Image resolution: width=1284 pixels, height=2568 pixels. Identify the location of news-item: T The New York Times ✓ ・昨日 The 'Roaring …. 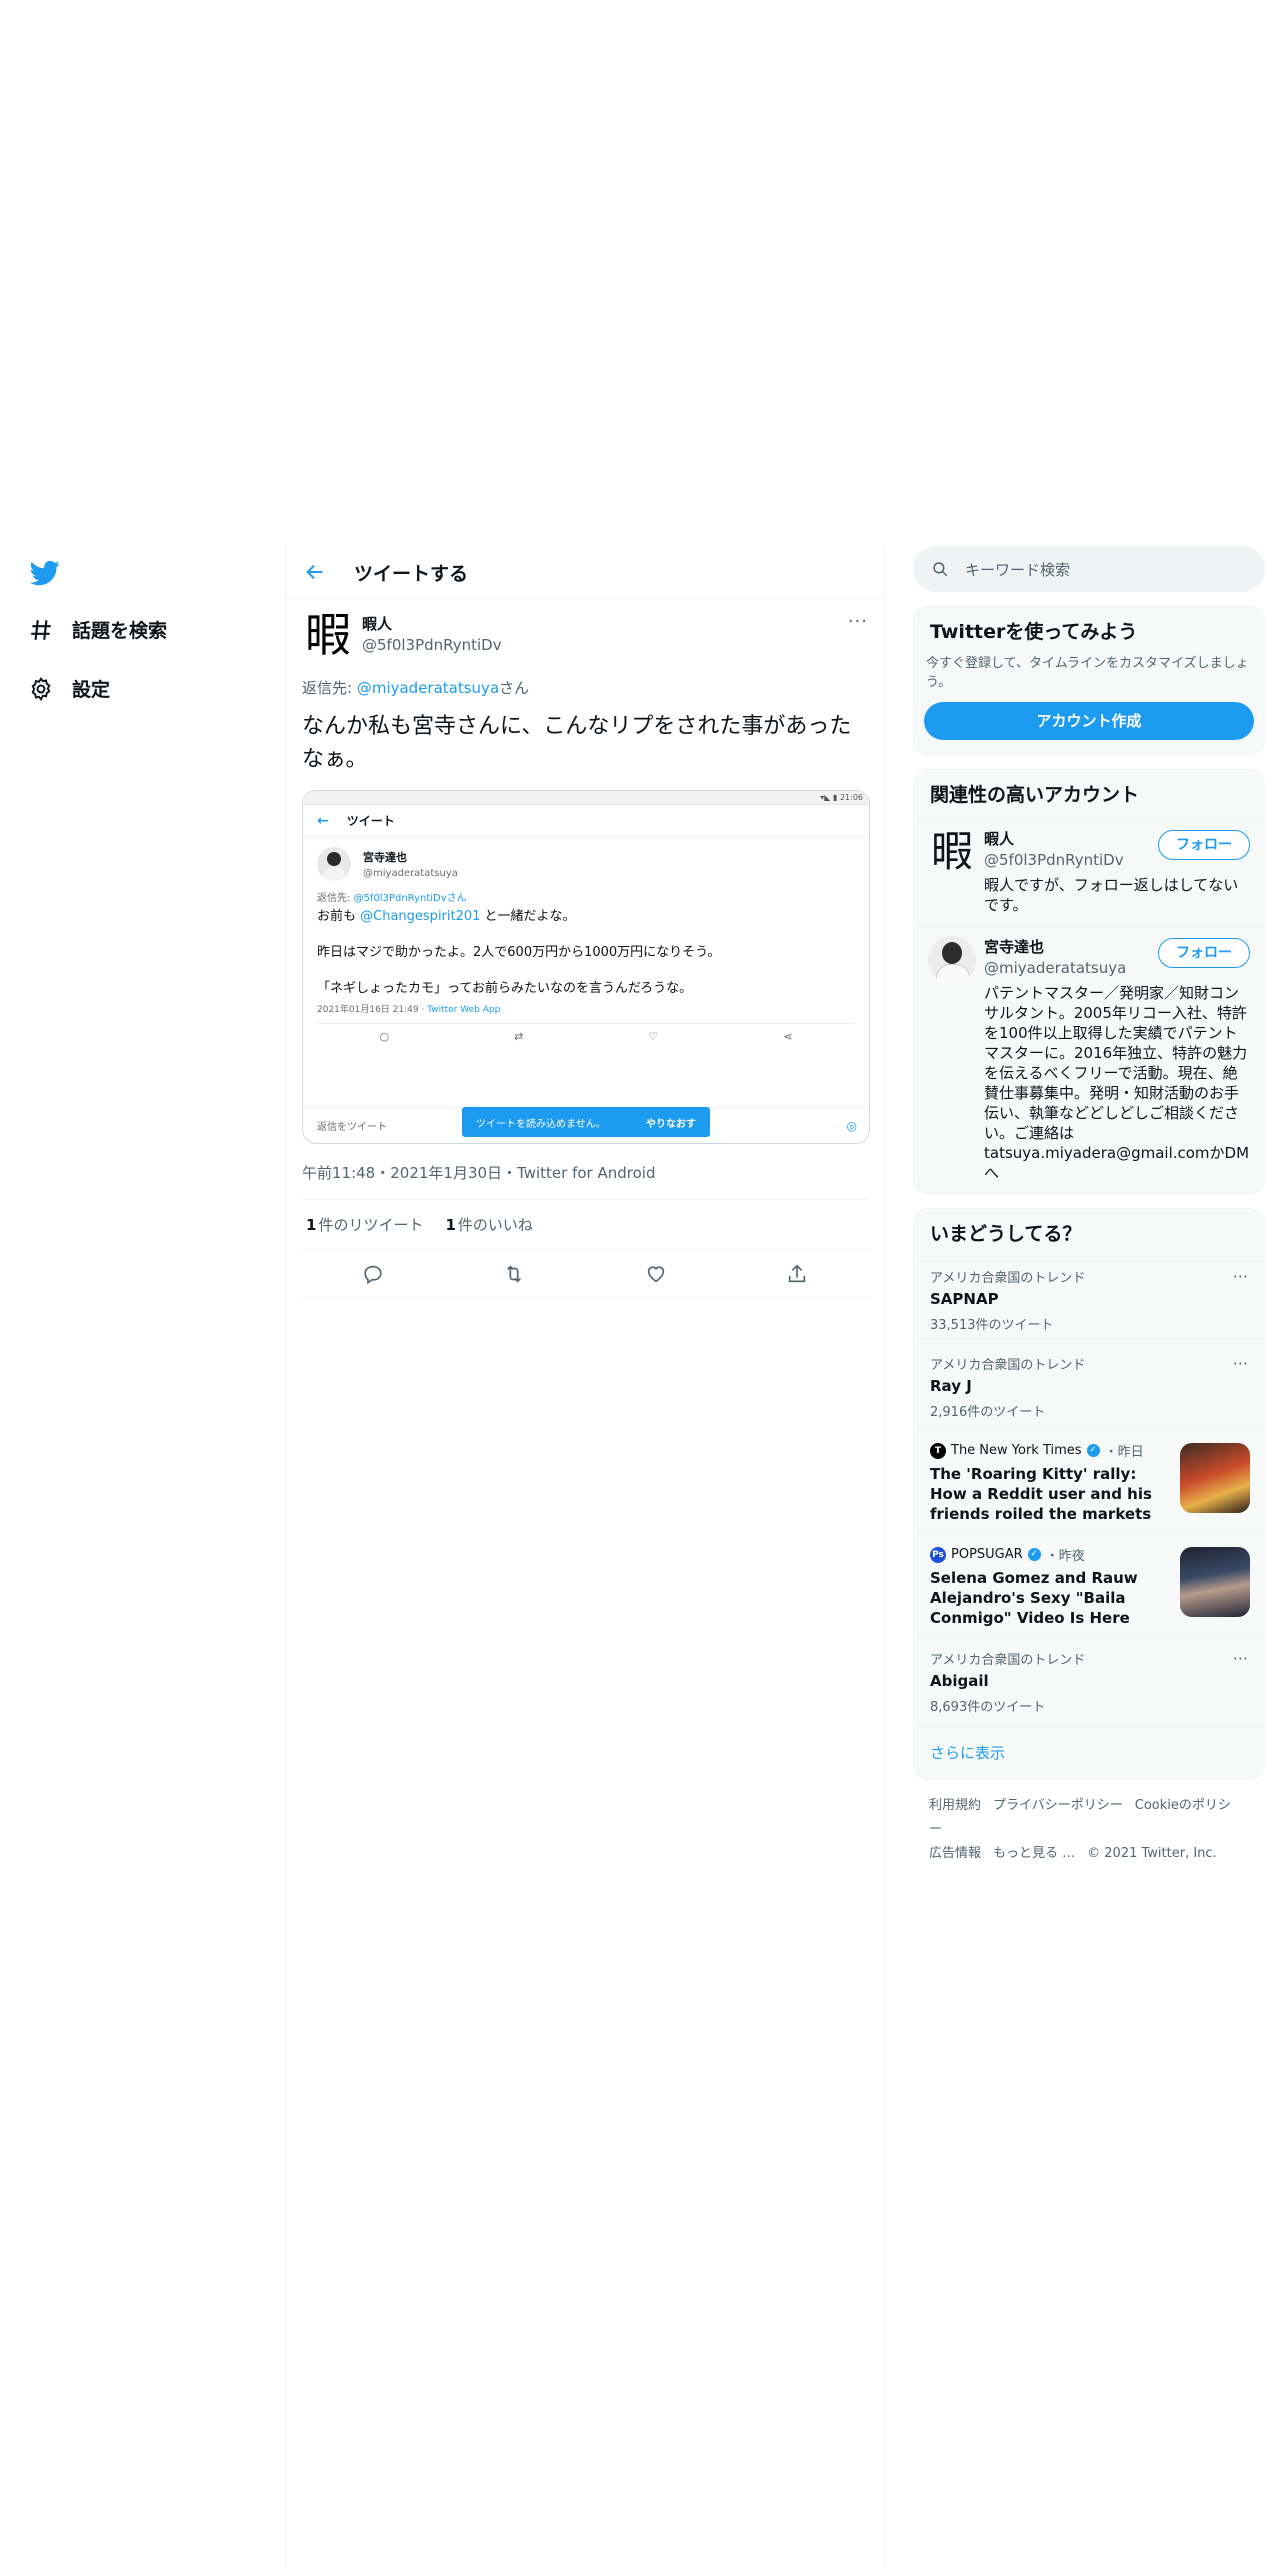
(1089, 1482).